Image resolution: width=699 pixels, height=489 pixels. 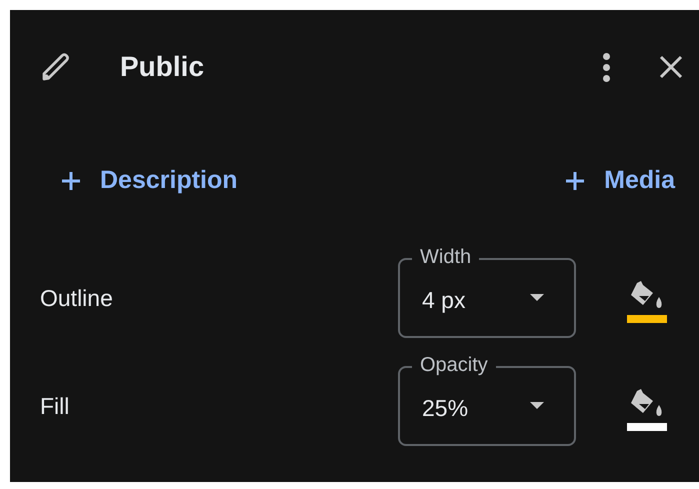 I want to click on field-value: 4 px, so click(x=444, y=300).